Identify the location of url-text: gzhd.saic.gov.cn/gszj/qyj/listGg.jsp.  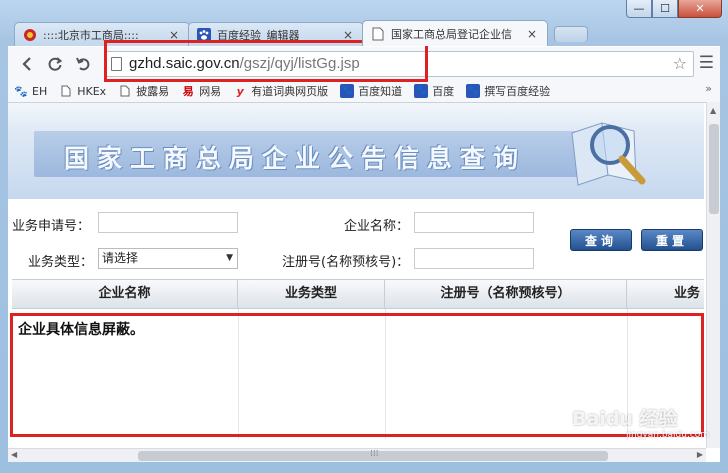
(244, 63).